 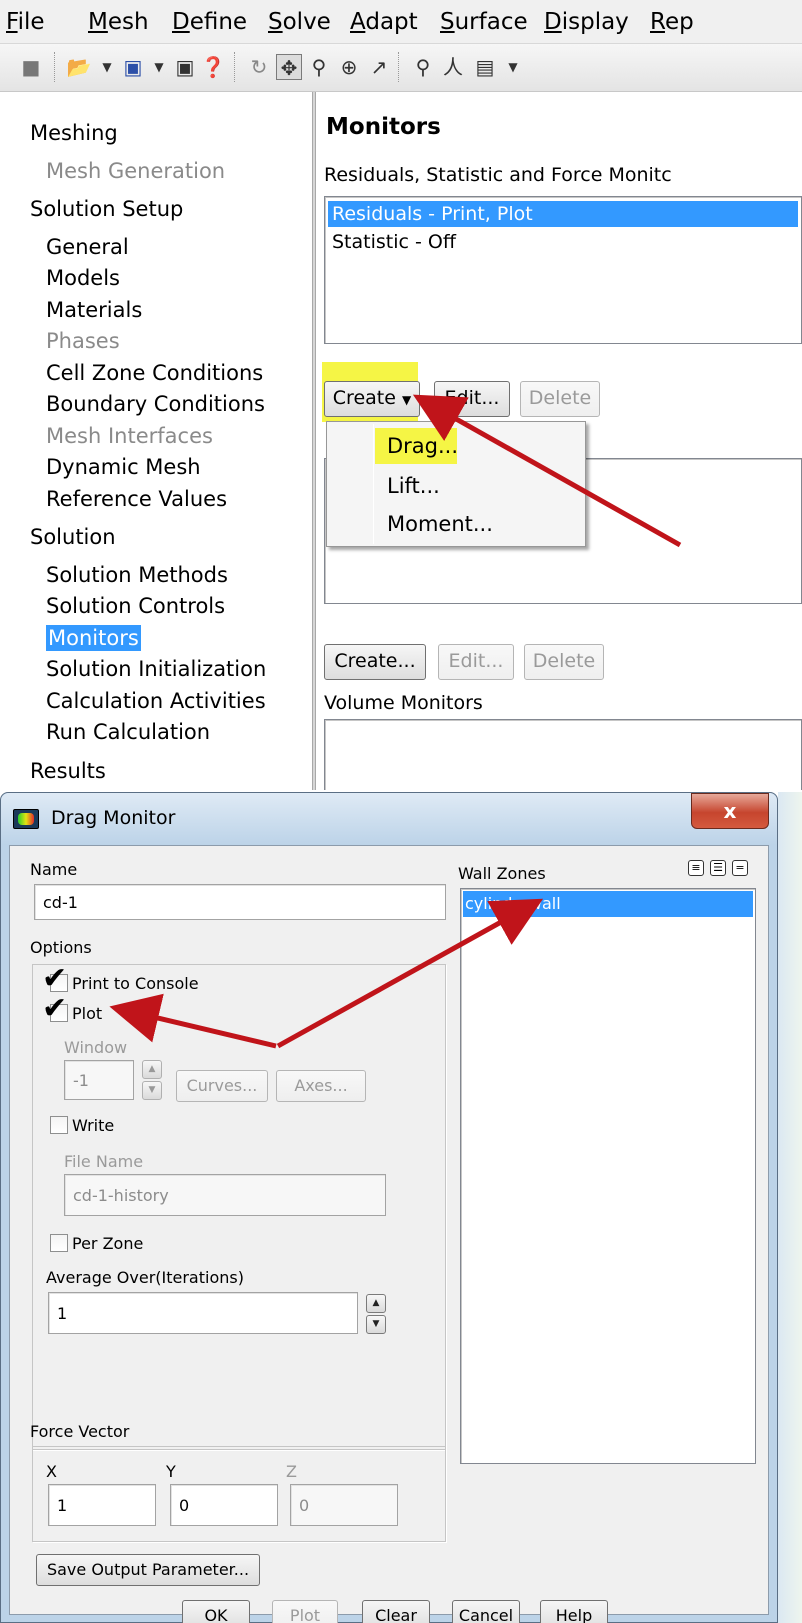 What do you see at coordinates (74, 133) in the screenshot?
I see `nav-category-meshing: Meshing` at bounding box center [74, 133].